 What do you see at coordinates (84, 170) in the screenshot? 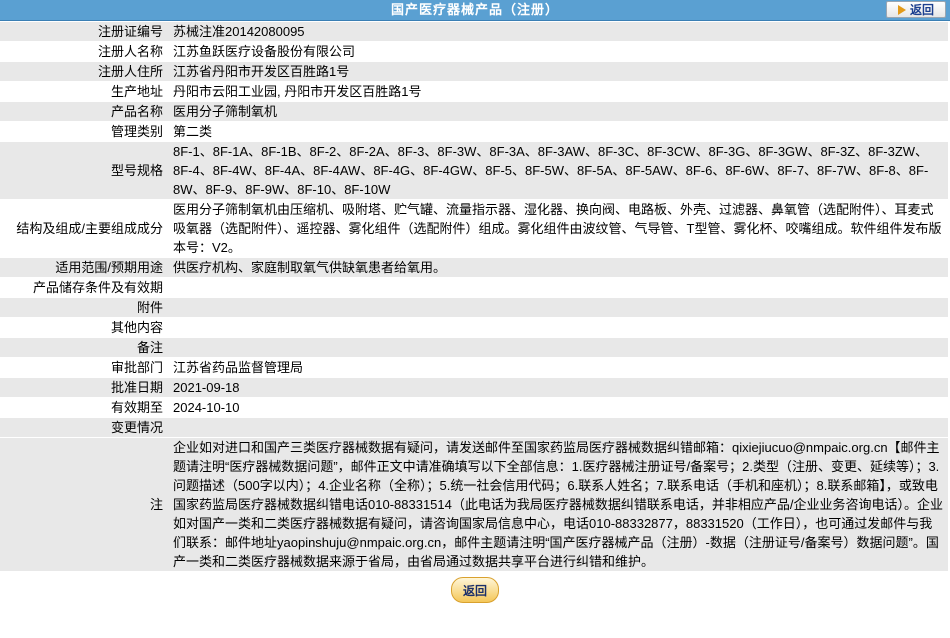
I see `row-label: 型号规格` at bounding box center [84, 170].